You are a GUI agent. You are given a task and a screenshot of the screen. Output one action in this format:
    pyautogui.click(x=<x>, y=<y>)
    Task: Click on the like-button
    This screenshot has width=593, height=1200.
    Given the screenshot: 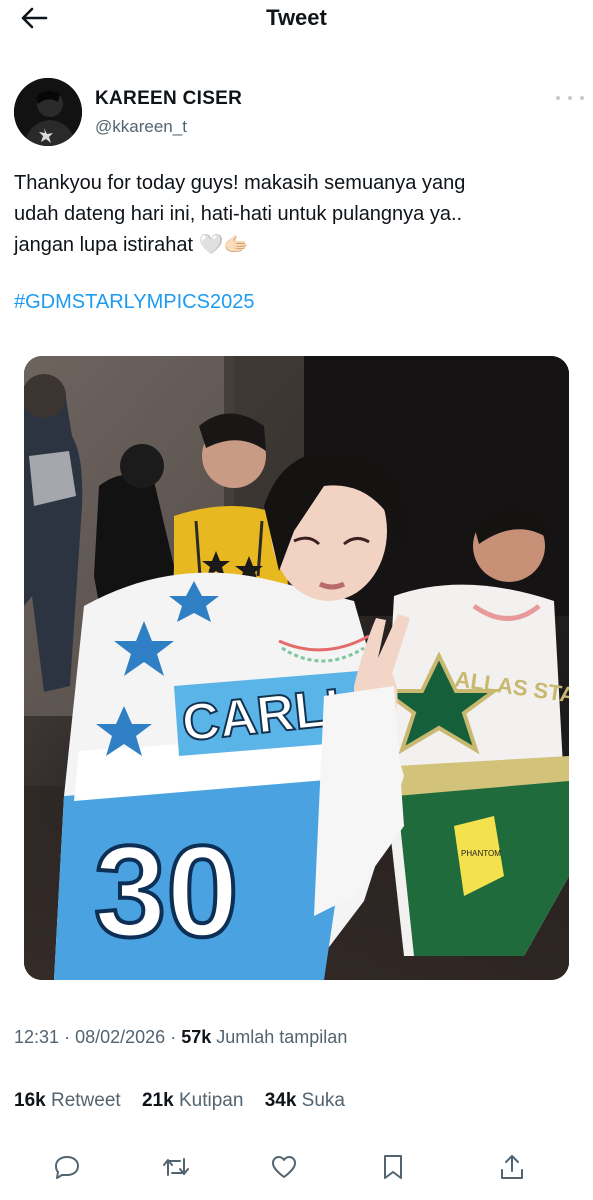 What is the action you would take?
    pyautogui.click(x=284, y=1167)
    